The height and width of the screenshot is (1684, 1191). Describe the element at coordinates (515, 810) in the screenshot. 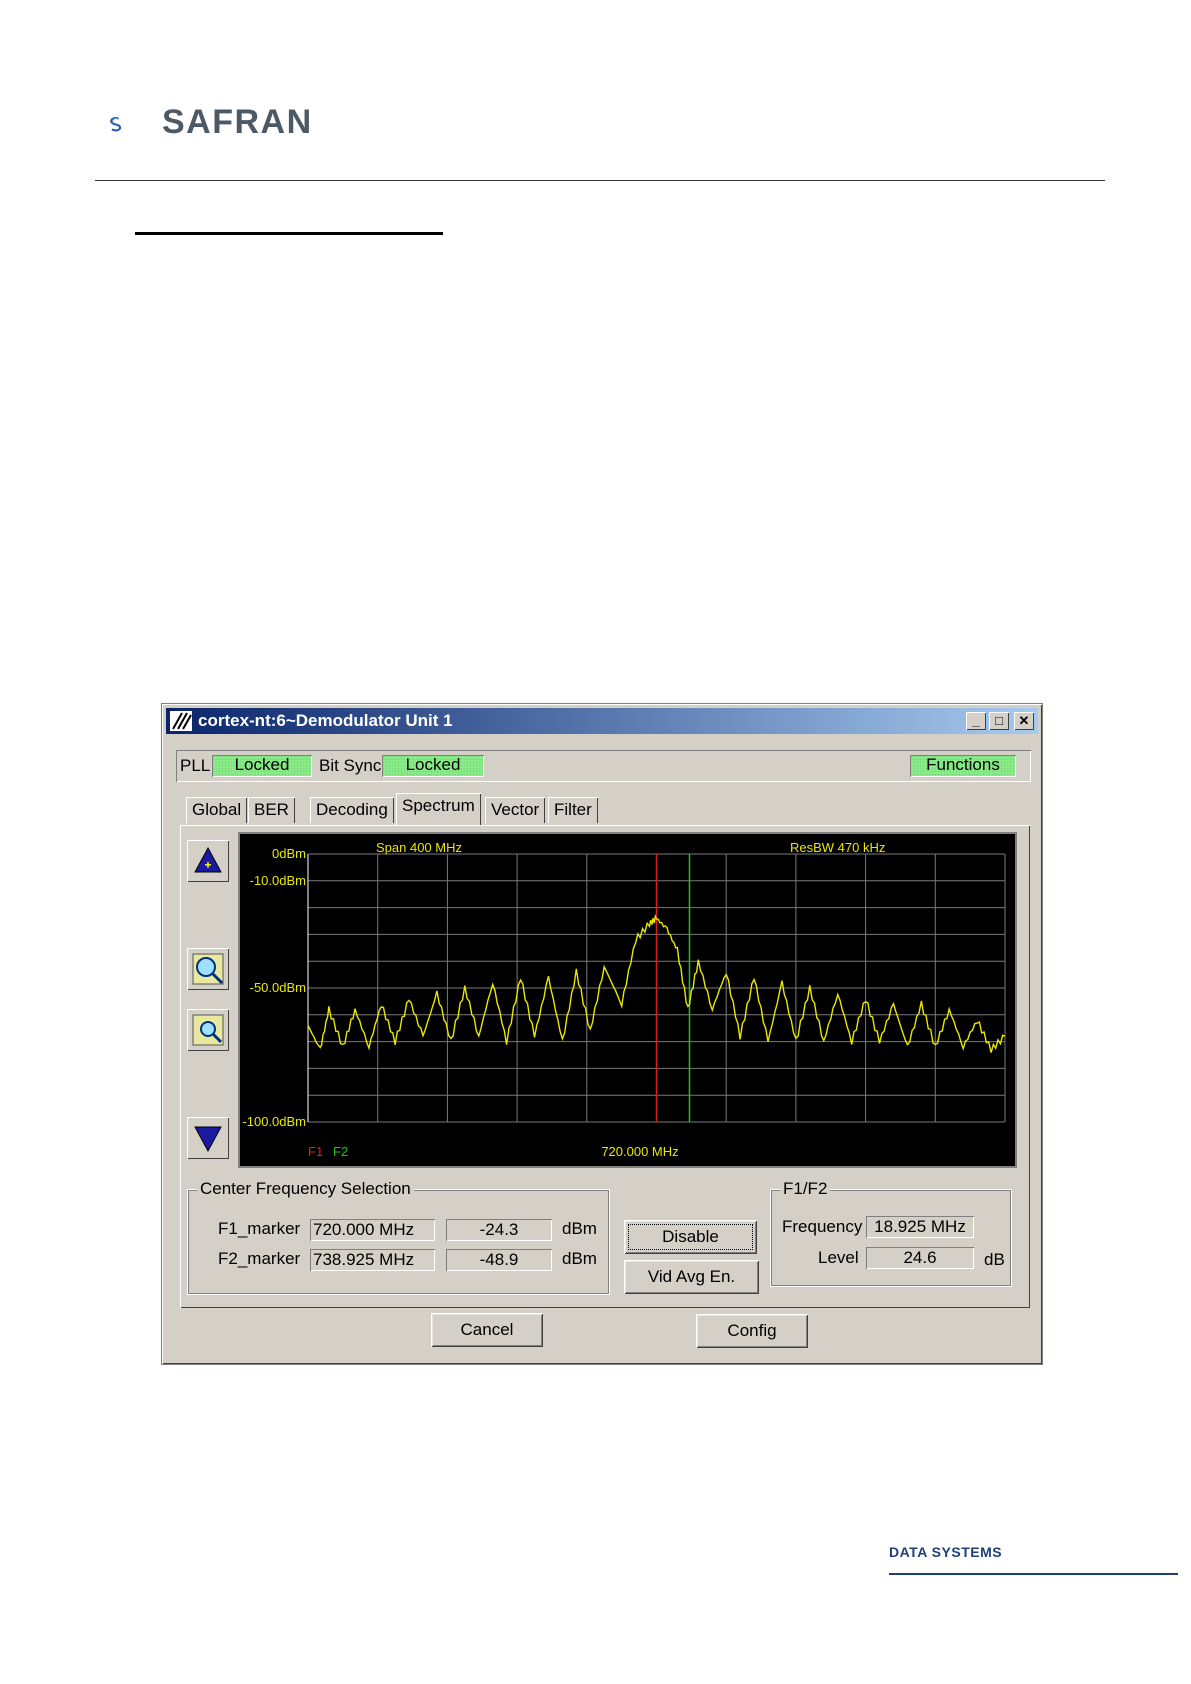

I see `tab-vector: Vector` at that location.